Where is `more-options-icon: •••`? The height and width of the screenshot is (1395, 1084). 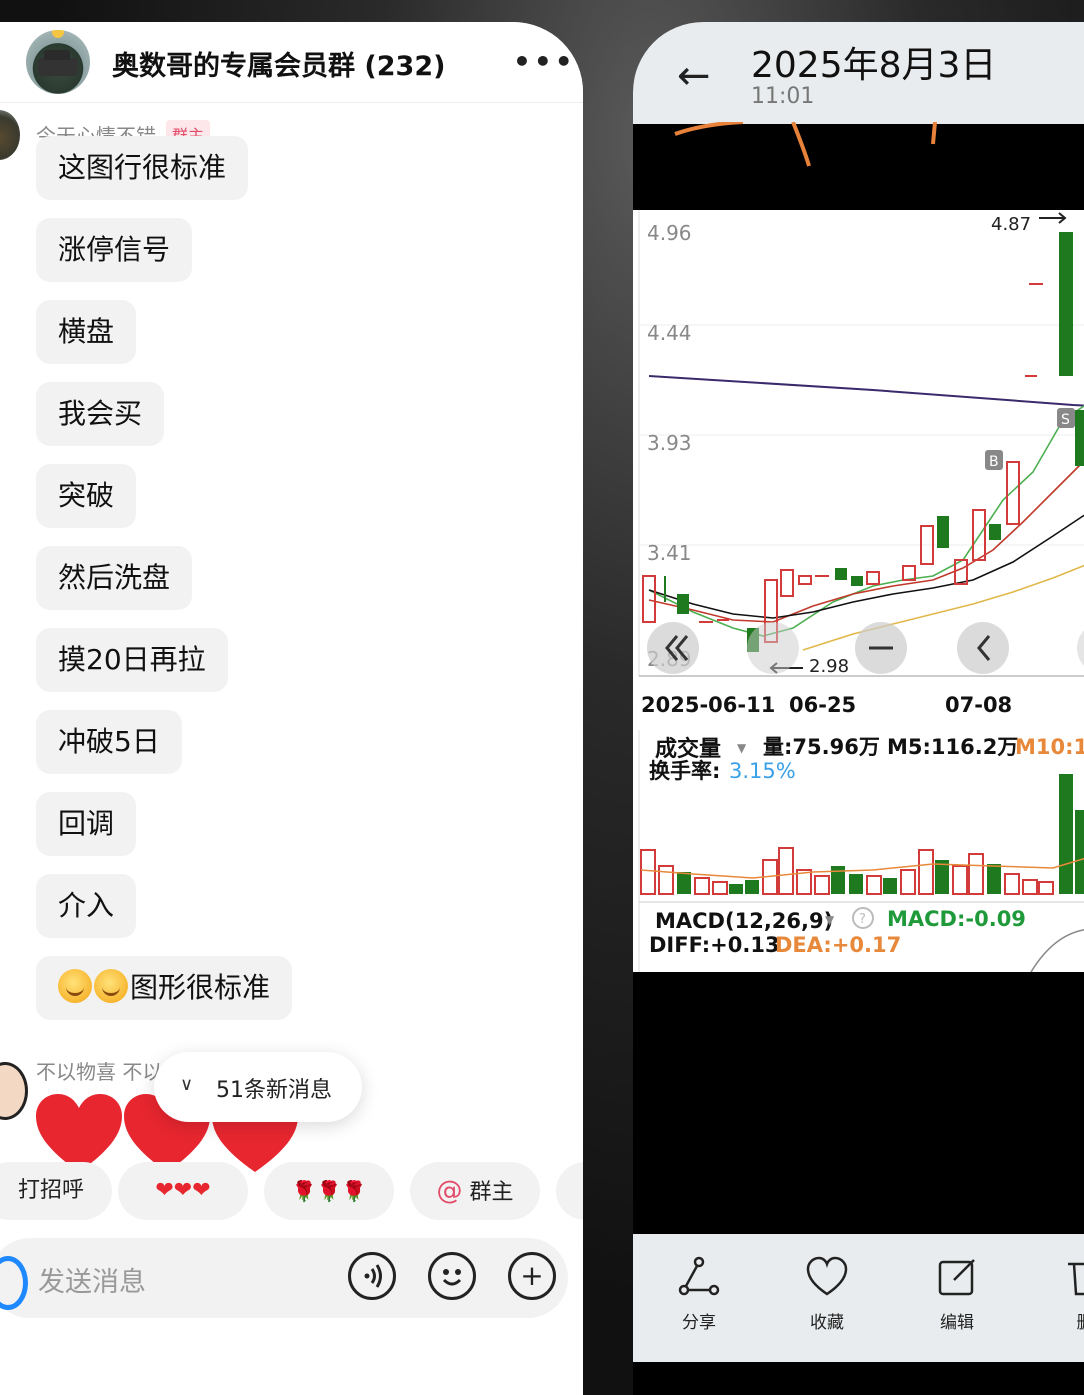
more-options-icon: ••• is located at coordinates (544, 62).